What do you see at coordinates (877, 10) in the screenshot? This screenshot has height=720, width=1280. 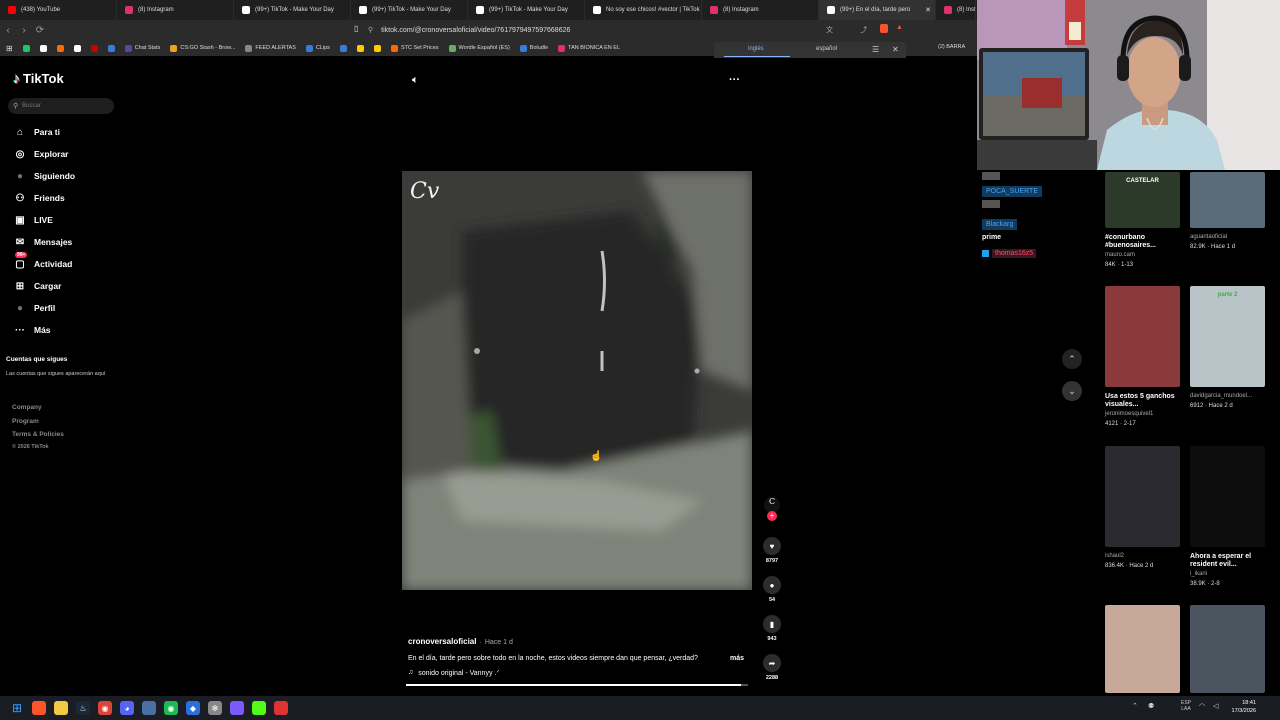 I see `browser-tab: (99+) En el día, tarde pero ✕` at bounding box center [877, 10].